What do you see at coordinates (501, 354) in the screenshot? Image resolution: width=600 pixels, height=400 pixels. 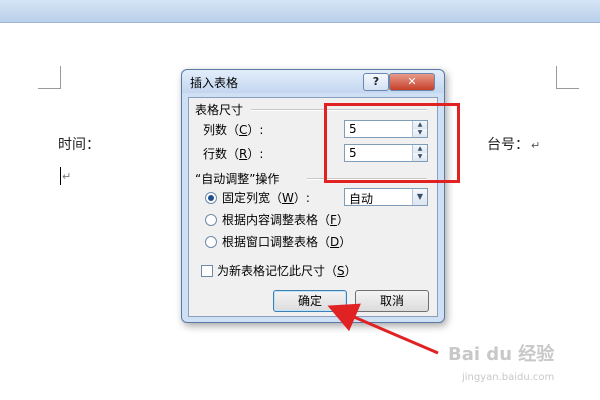 I see `watermark-brand: Bai du 经验` at bounding box center [501, 354].